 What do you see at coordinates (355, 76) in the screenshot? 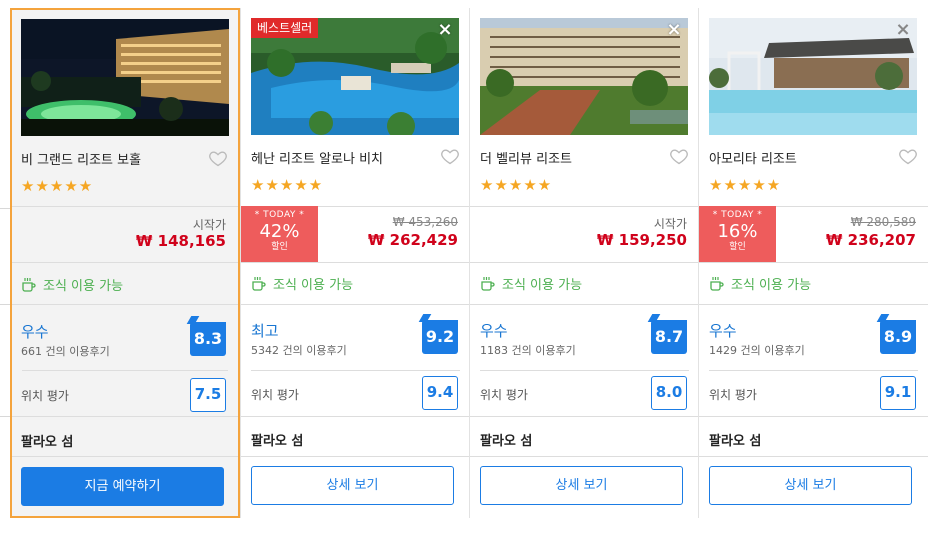
I see `hotel-photo: 베스트셀러 ×` at bounding box center [355, 76].